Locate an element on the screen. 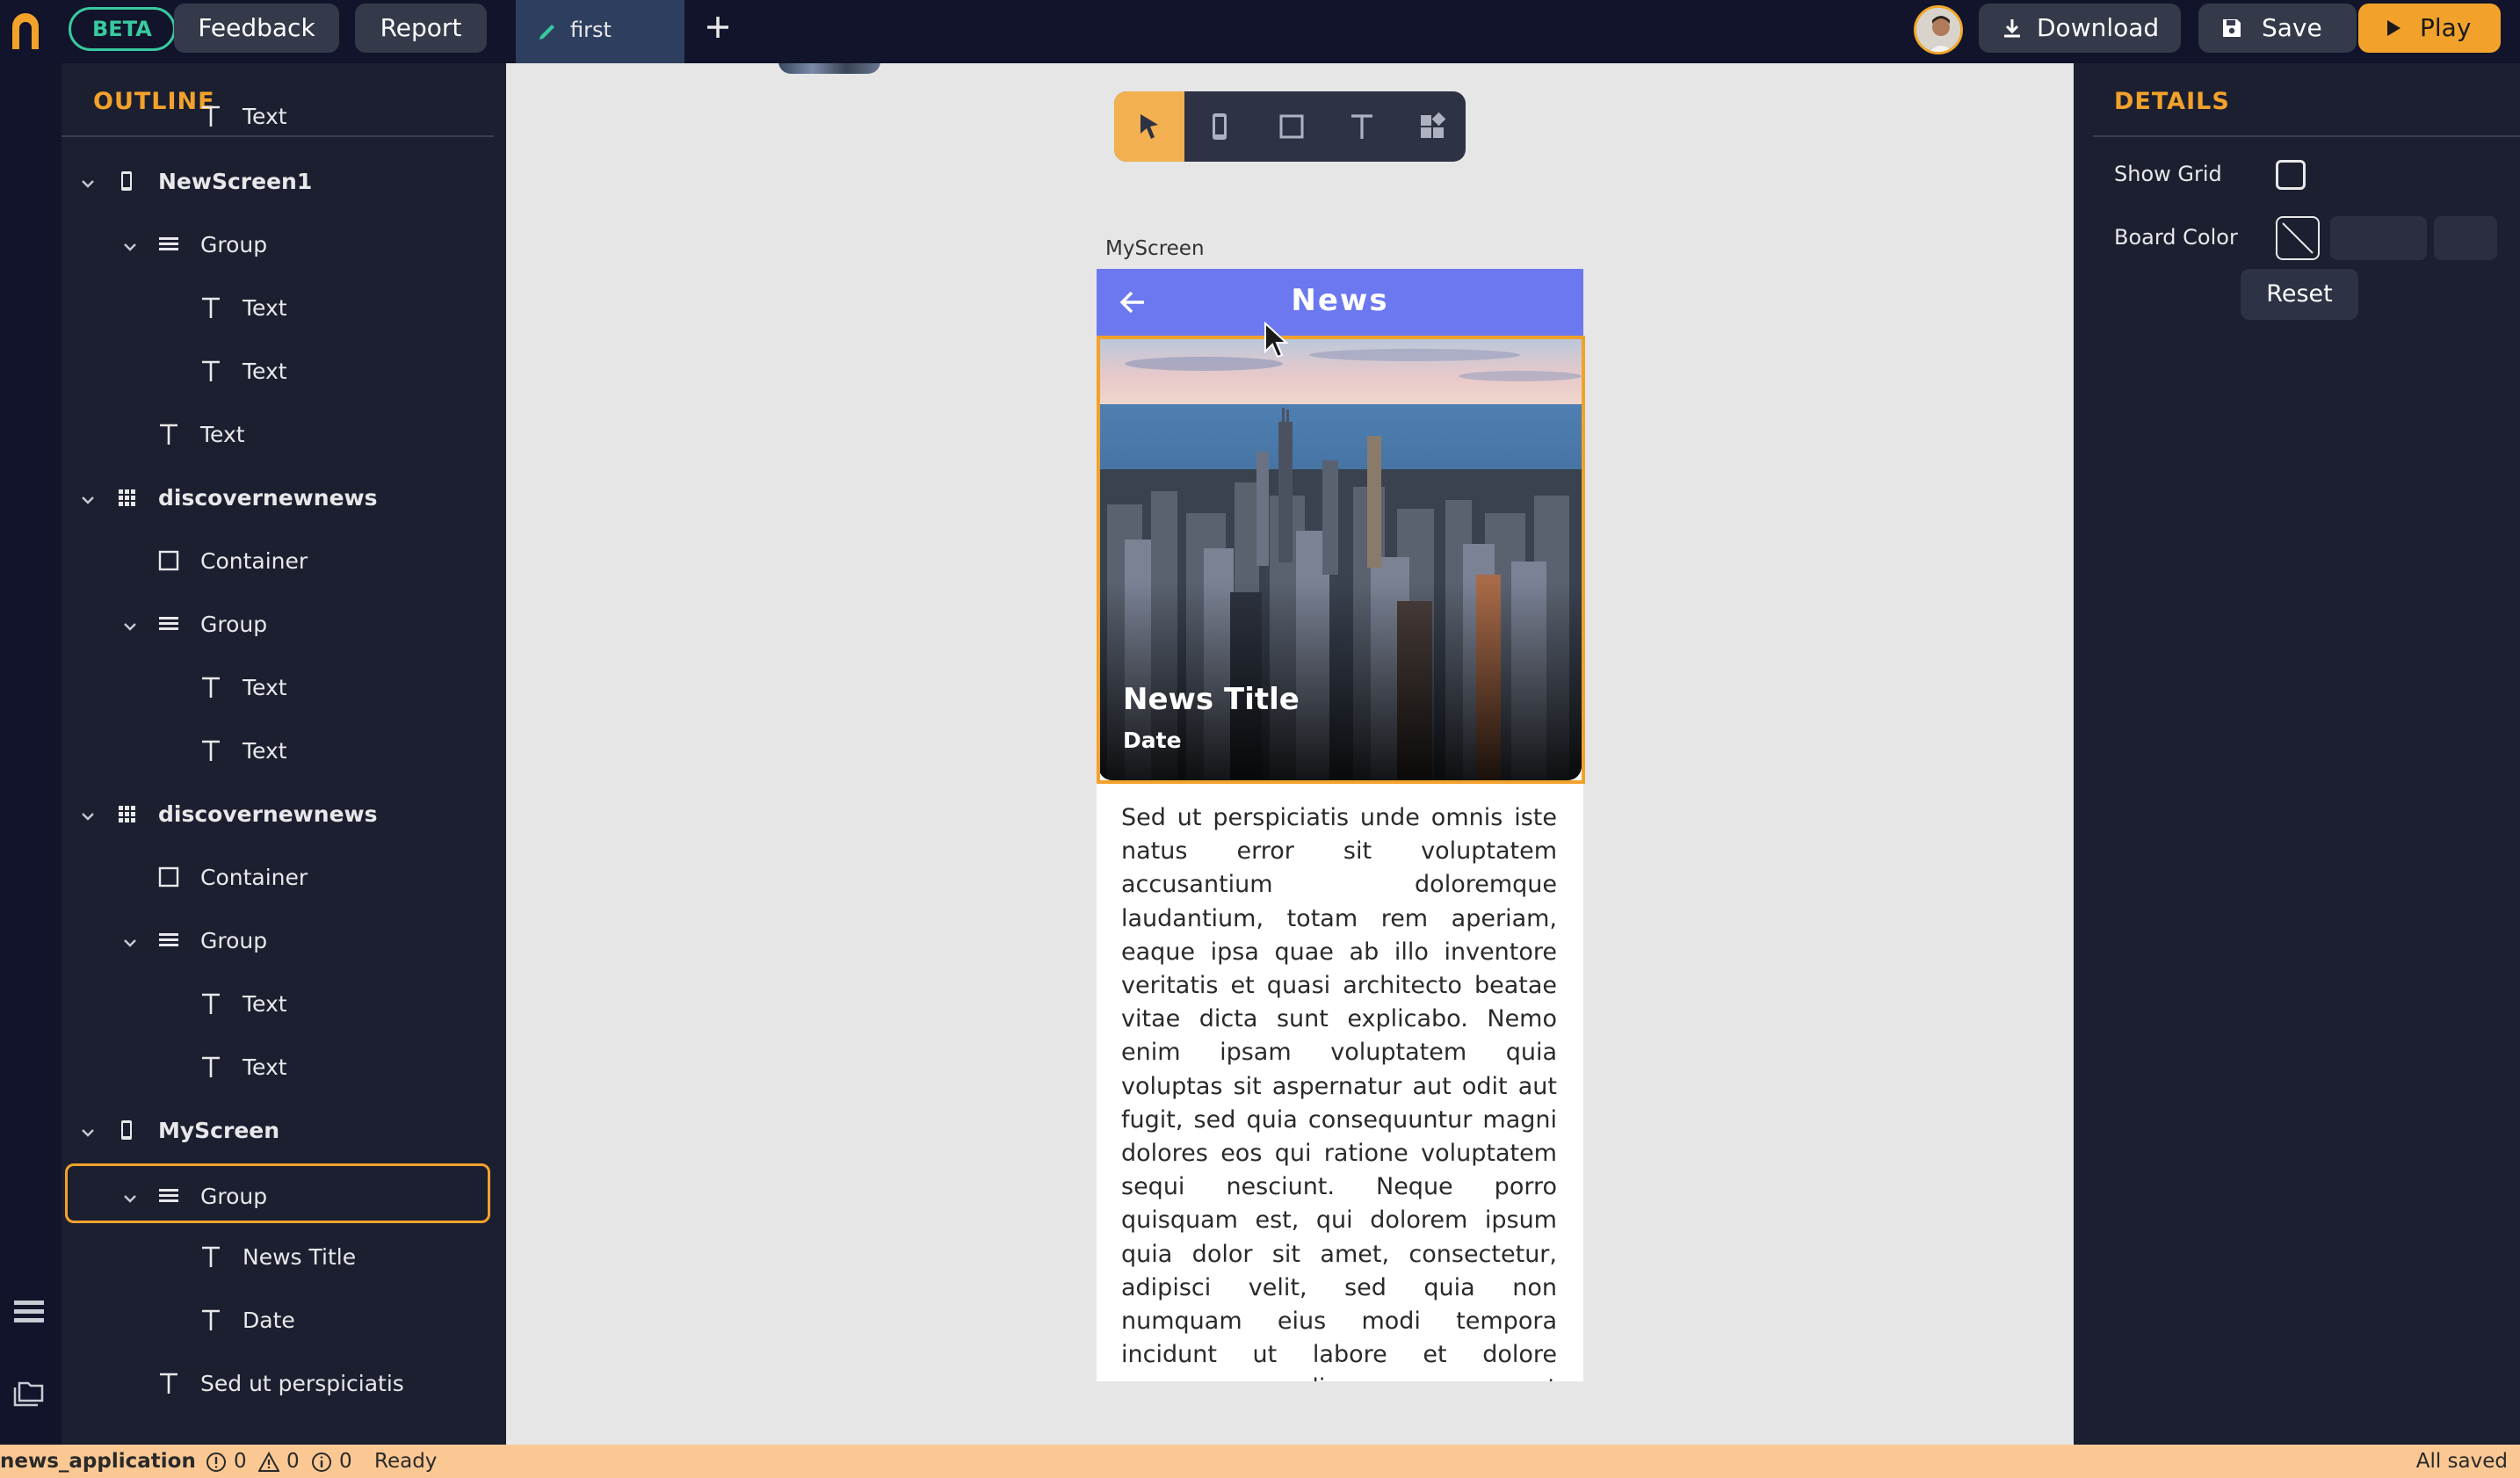 This screenshot has width=2520, height=1478. outline-item-label: discovernewnews is located at coordinates (268, 814).